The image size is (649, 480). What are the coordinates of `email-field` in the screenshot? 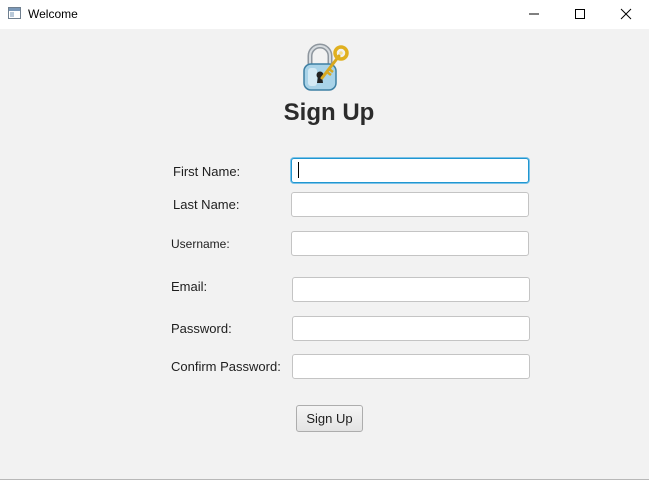 It's located at (411, 289).